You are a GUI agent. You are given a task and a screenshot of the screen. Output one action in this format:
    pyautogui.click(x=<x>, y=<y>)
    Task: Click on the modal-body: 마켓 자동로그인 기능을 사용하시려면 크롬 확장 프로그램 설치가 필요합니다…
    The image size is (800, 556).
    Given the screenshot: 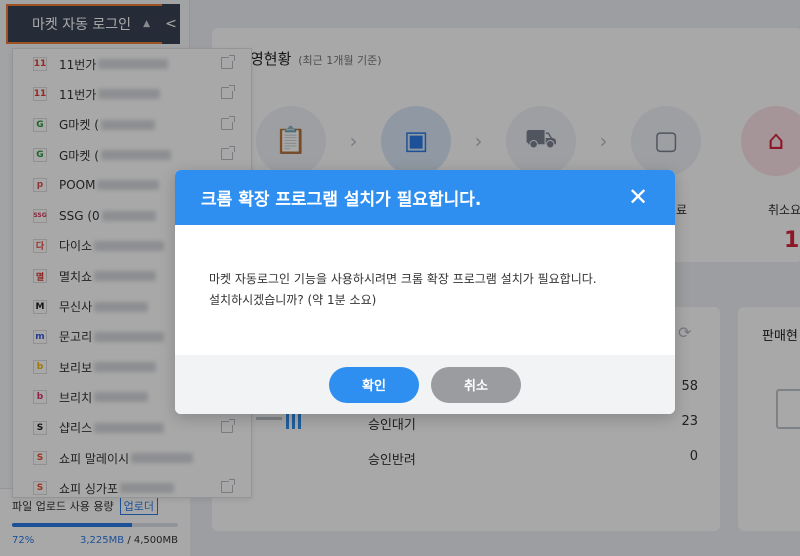 What is the action you would take?
    pyautogui.click(x=425, y=290)
    